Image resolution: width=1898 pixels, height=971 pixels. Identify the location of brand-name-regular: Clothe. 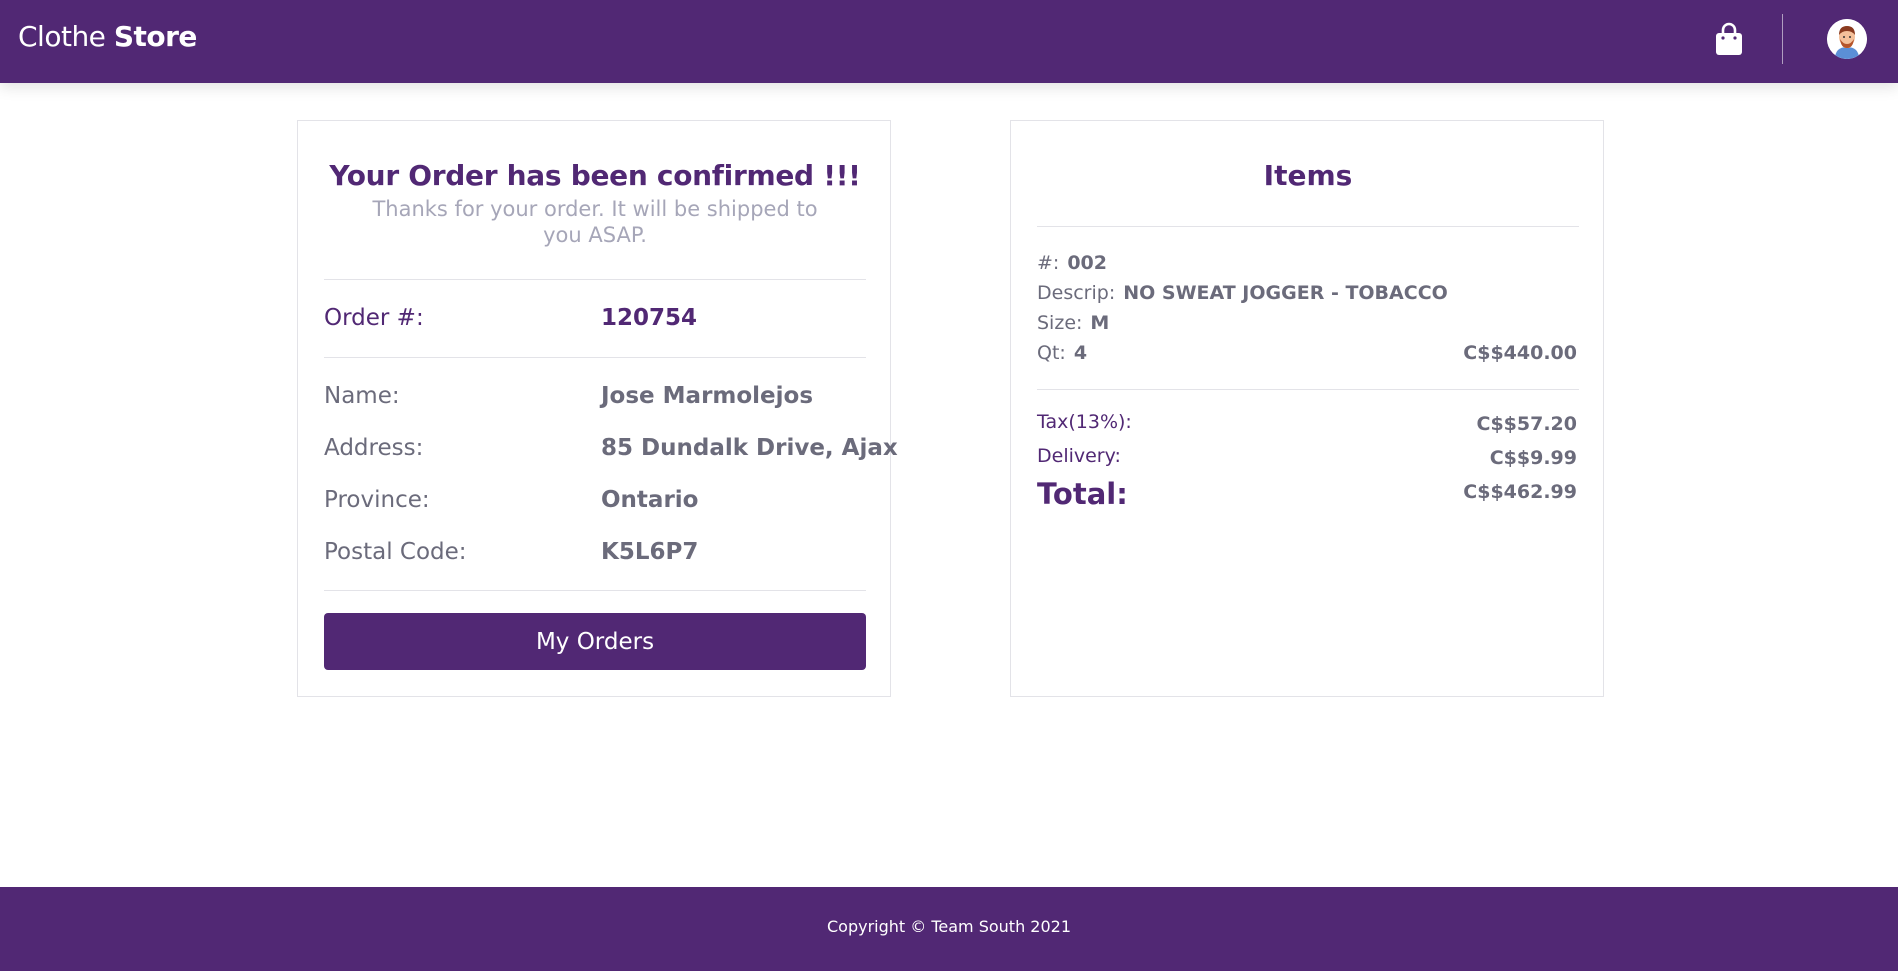
(62, 36).